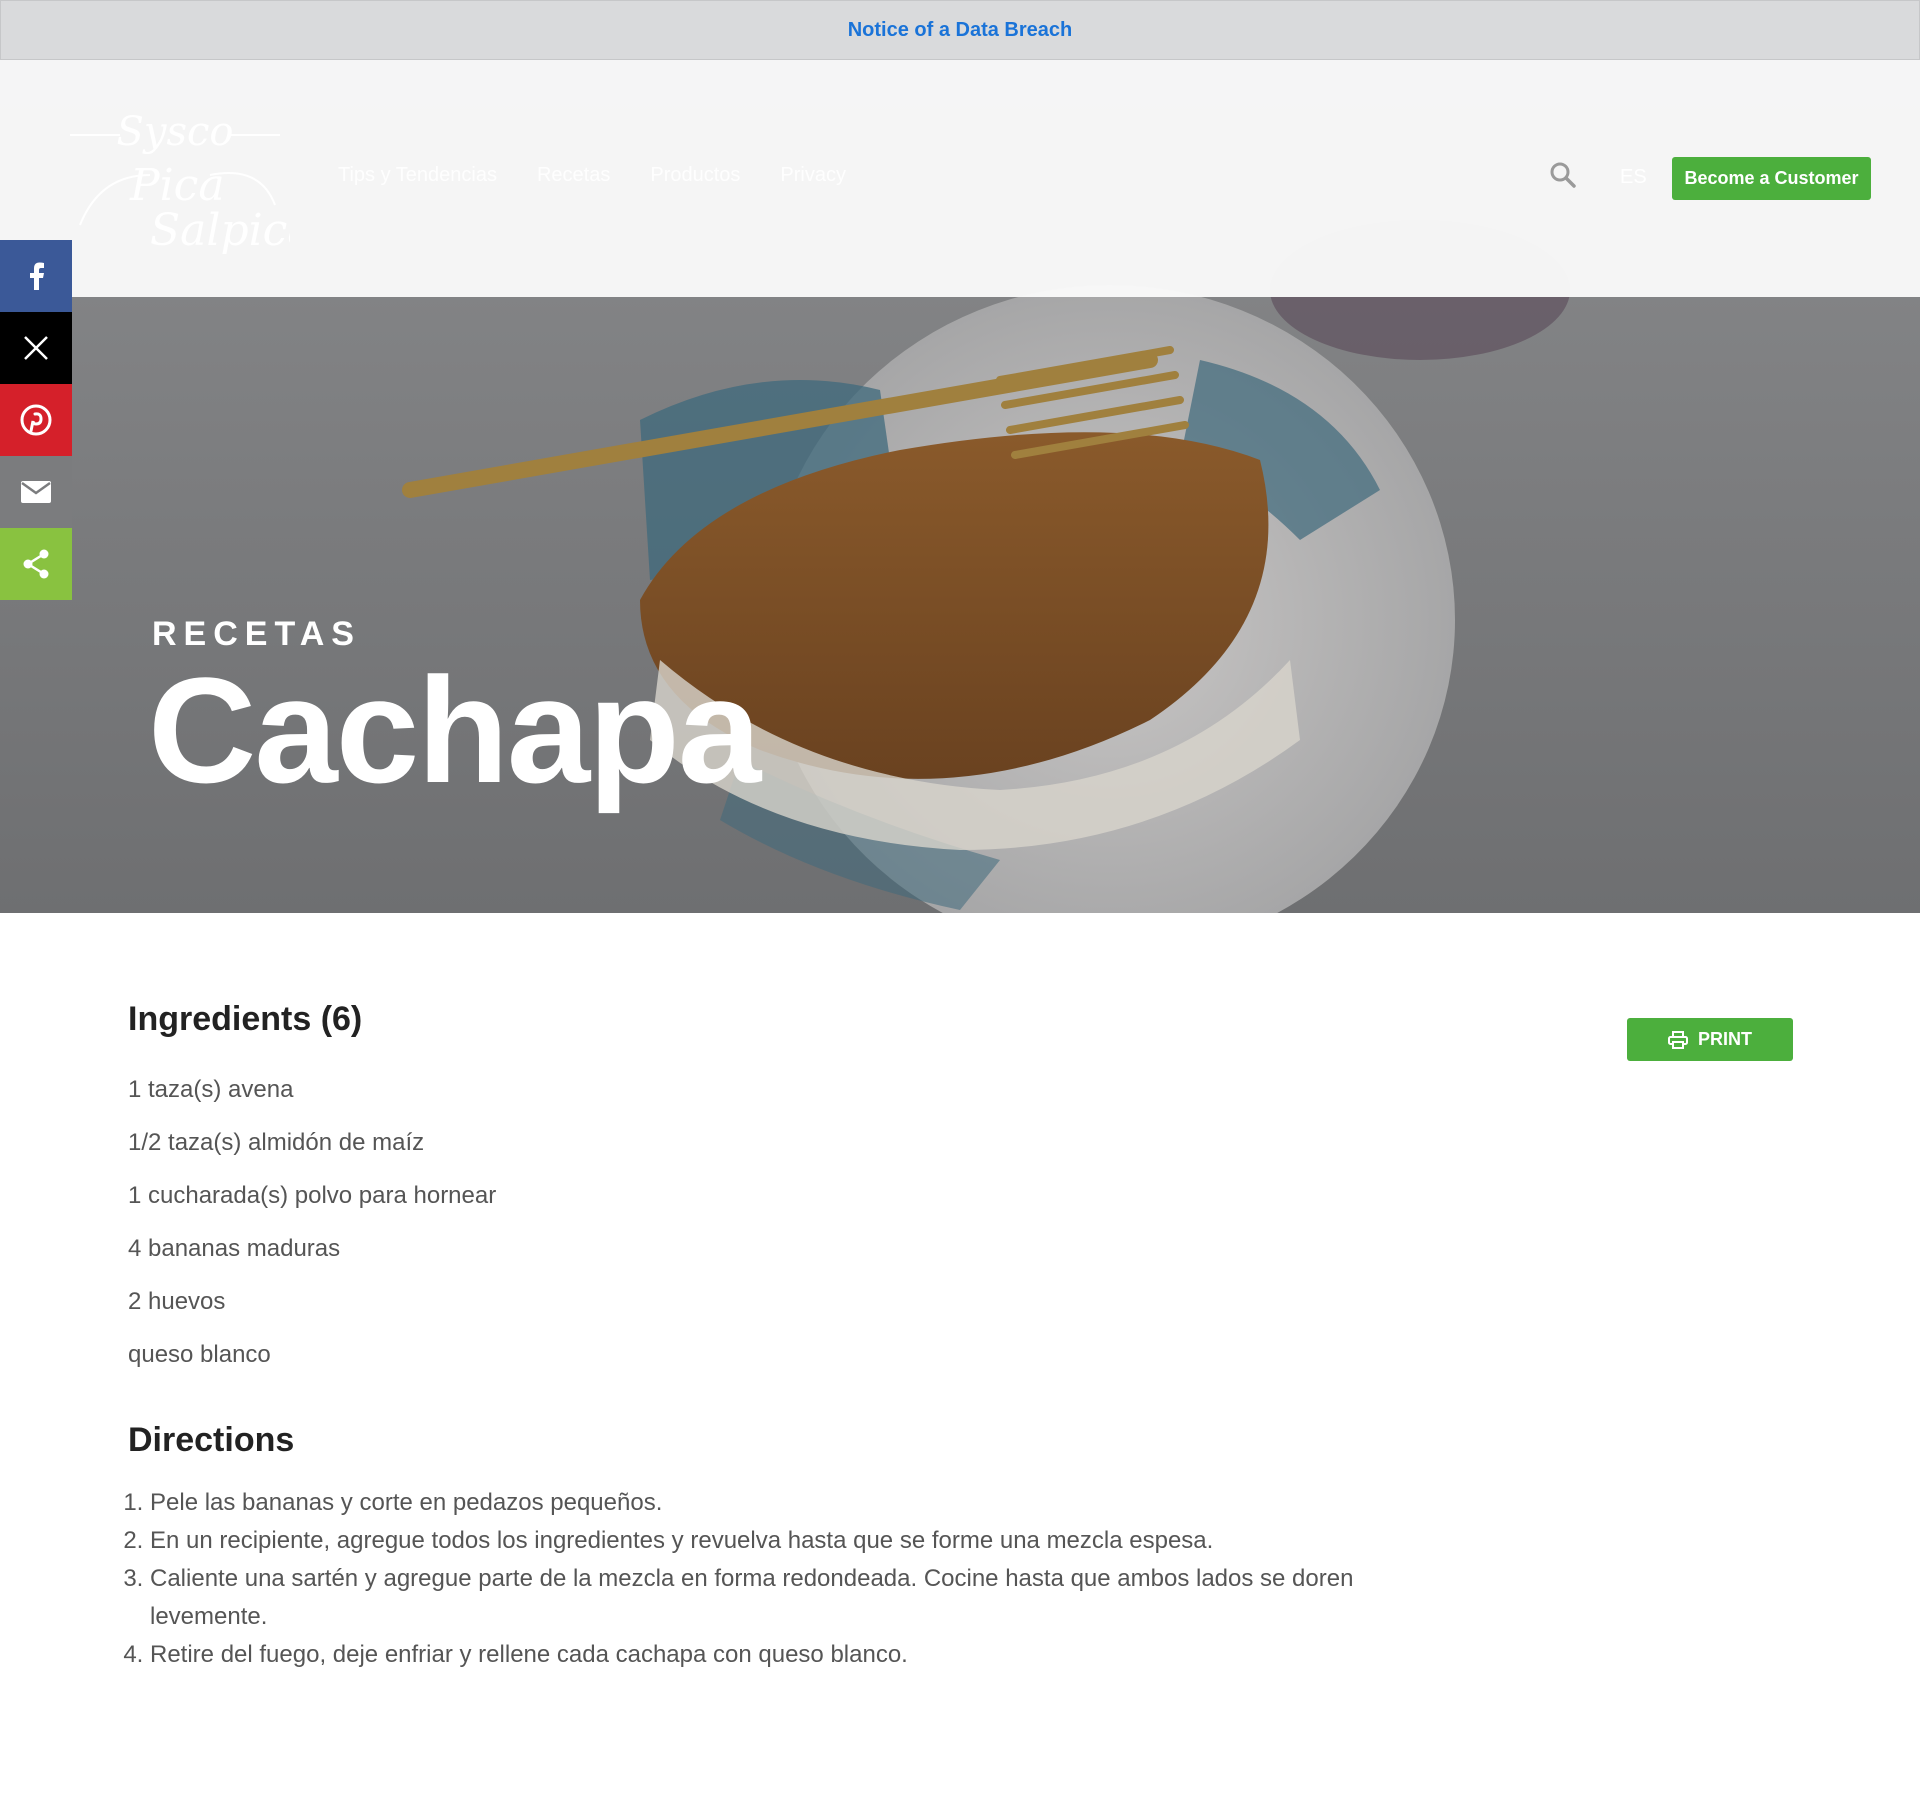  What do you see at coordinates (211, 1440) in the screenshot?
I see `directions-title: Directions` at bounding box center [211, 1440].